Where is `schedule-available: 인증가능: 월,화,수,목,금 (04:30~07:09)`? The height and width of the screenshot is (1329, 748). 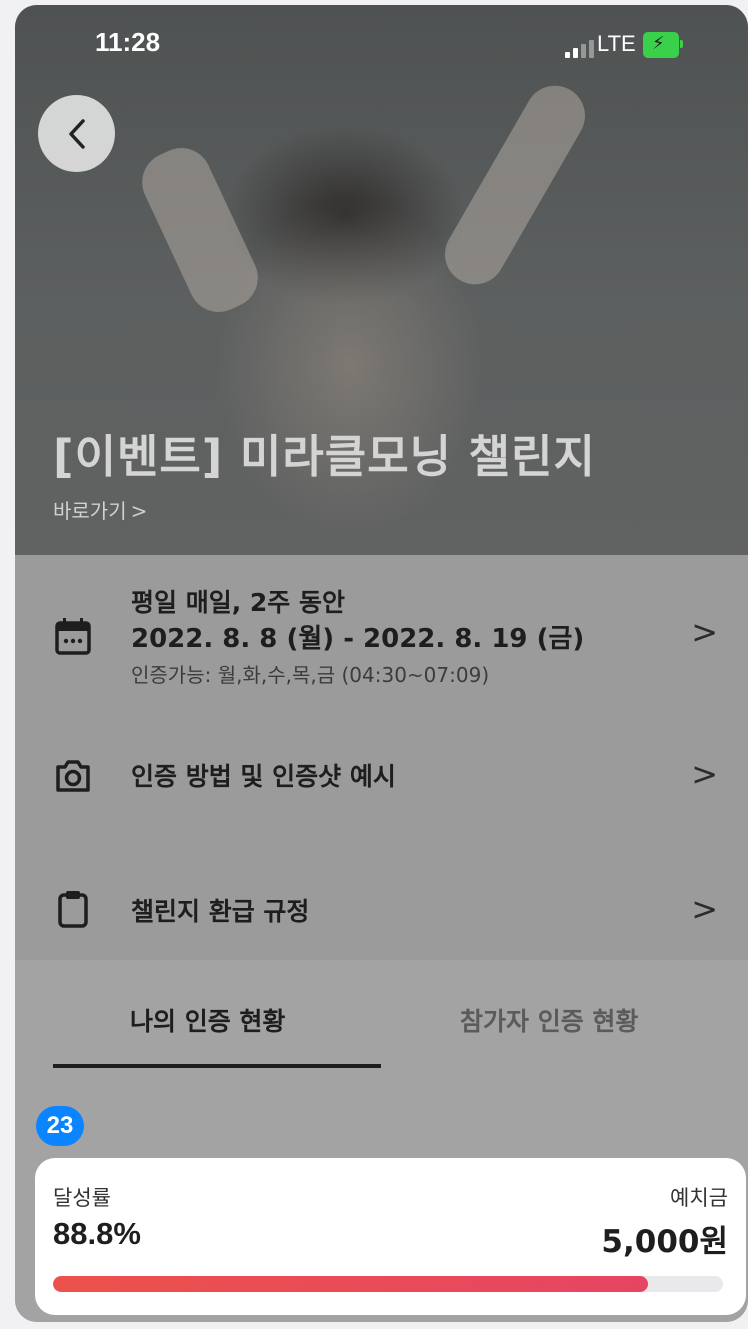 schedule-available: 인증가능: 월,화,수,목,금 (04:30~07:09) is located at coordinates (310, 675).